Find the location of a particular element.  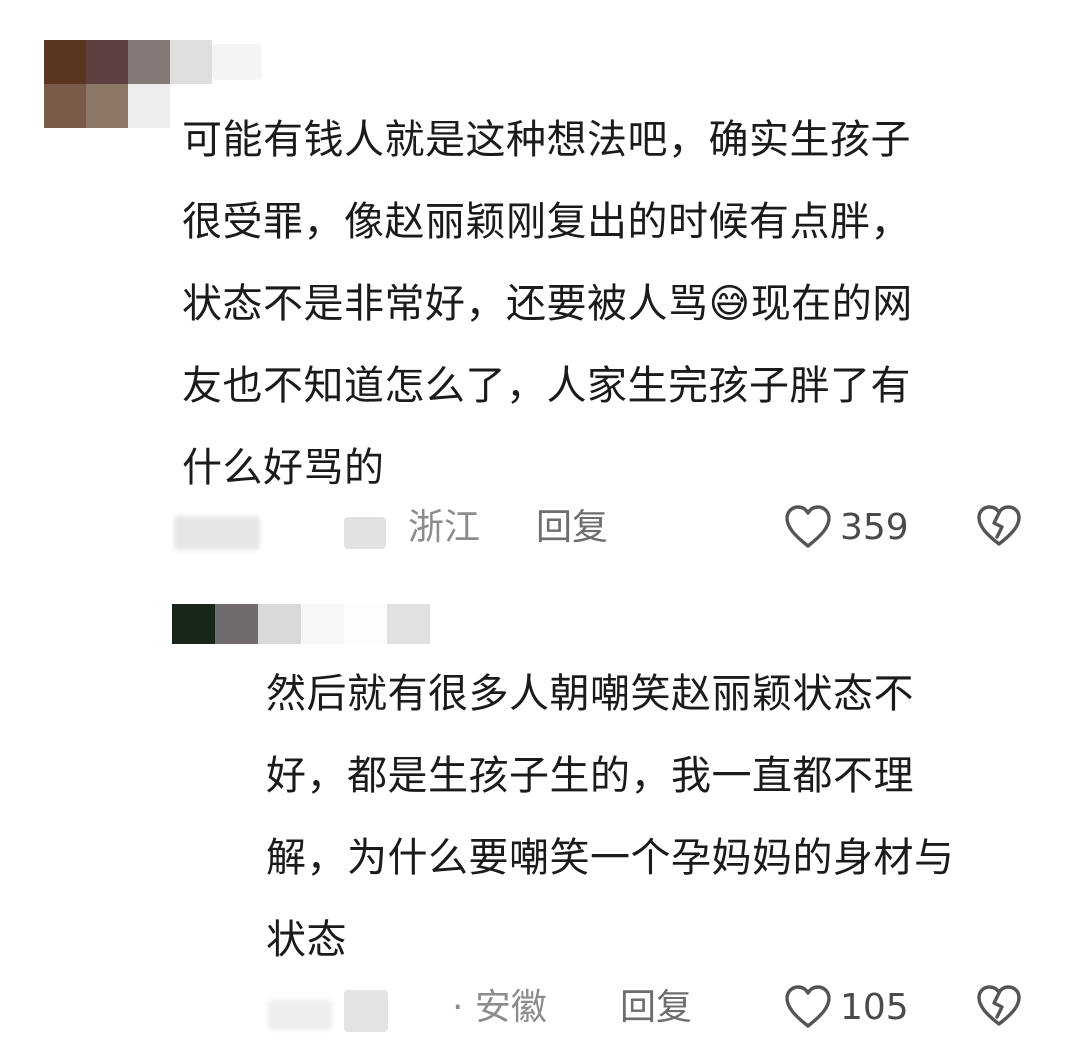

like-count: 359 is located at coordinates (874, 527).